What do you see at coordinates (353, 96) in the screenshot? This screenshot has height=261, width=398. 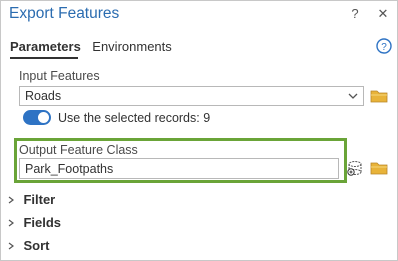 I see `chevron-down-icon` at bounding box center [353, 96].